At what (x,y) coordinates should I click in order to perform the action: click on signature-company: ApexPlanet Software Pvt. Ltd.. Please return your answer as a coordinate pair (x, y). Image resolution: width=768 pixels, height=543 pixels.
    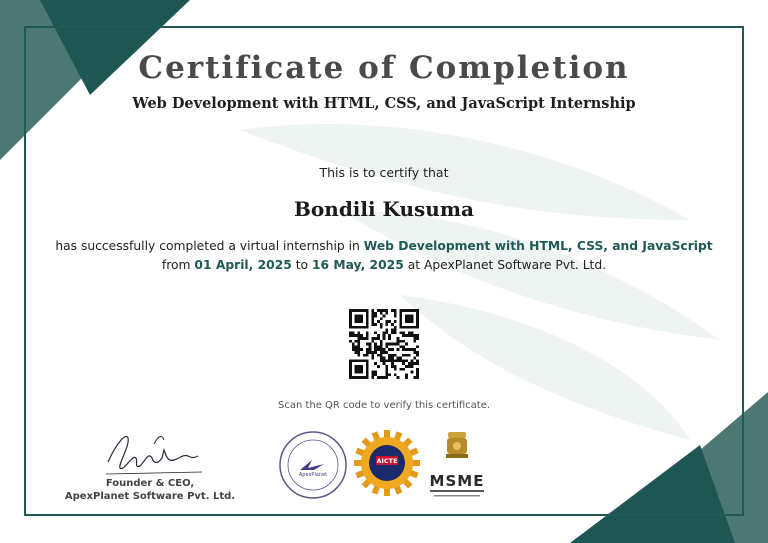
    Looking at the image, I should click on (150, 496).